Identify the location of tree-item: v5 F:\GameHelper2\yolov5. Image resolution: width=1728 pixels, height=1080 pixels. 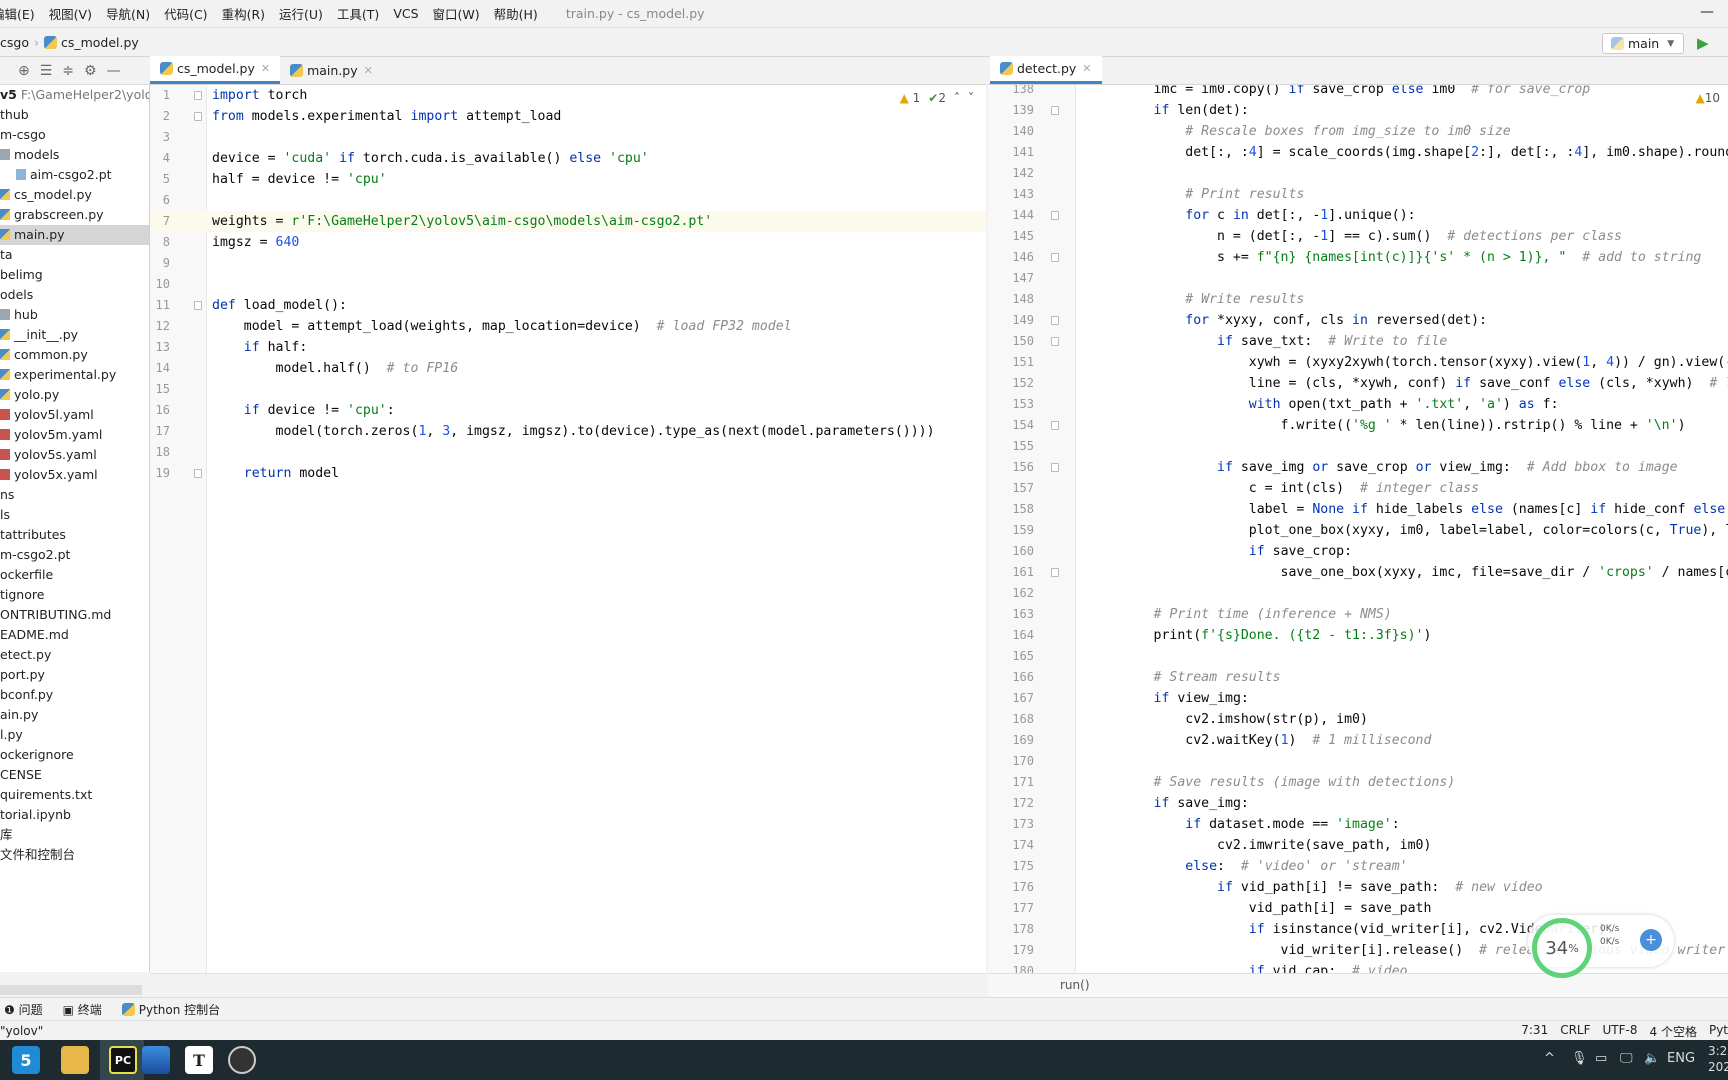
(74, 95).